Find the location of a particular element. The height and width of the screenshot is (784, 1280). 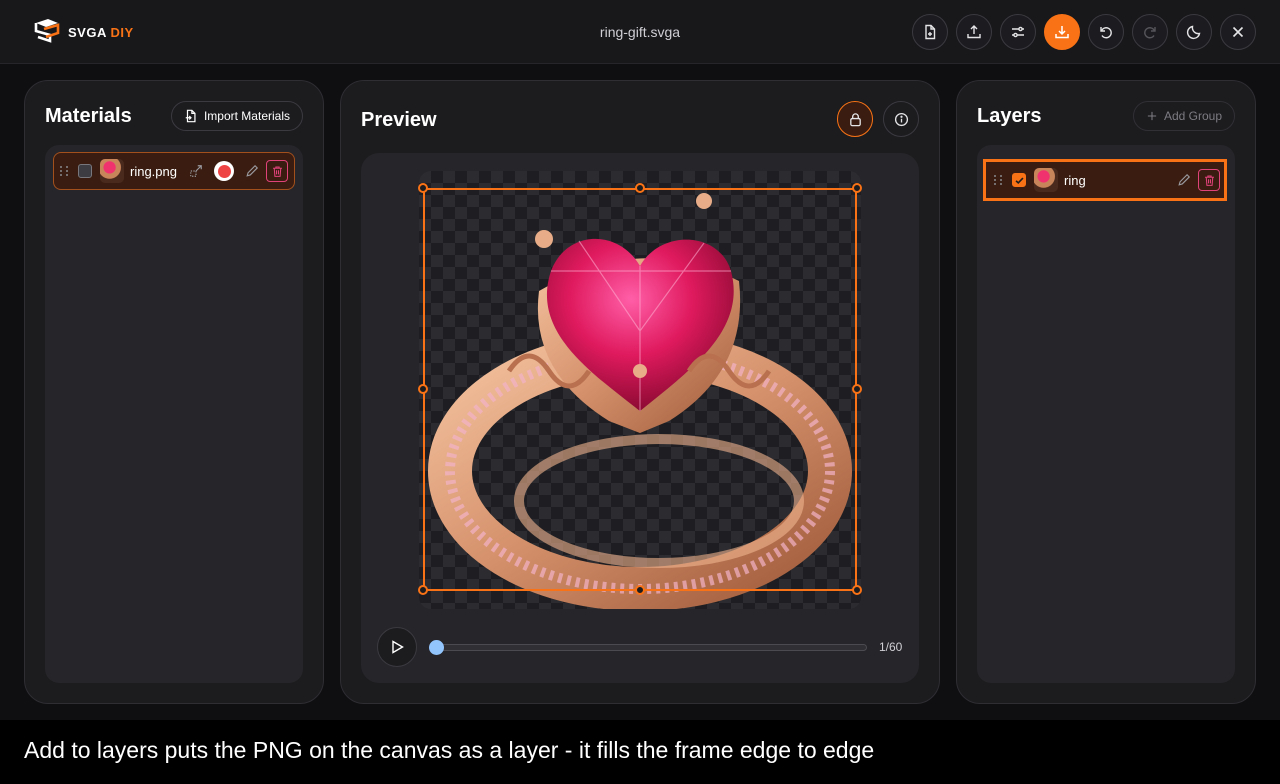

top-bar: SVGA DIY ring-gift.svga is located at coordinates (640, 32).